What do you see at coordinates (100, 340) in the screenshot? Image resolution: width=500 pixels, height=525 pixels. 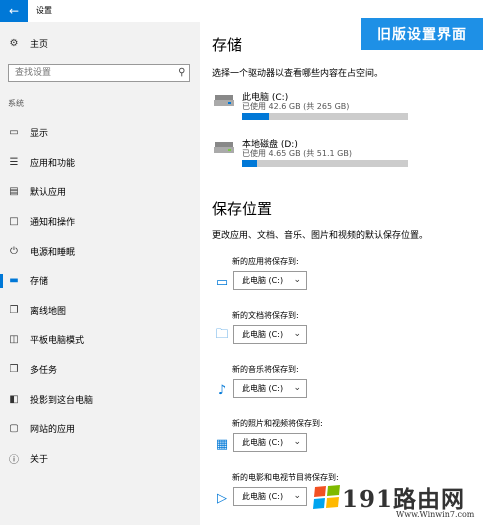 I see `sidebar-item-tablet-mode: ◫ 平板电脑模式` at bounding box center [100, 340].